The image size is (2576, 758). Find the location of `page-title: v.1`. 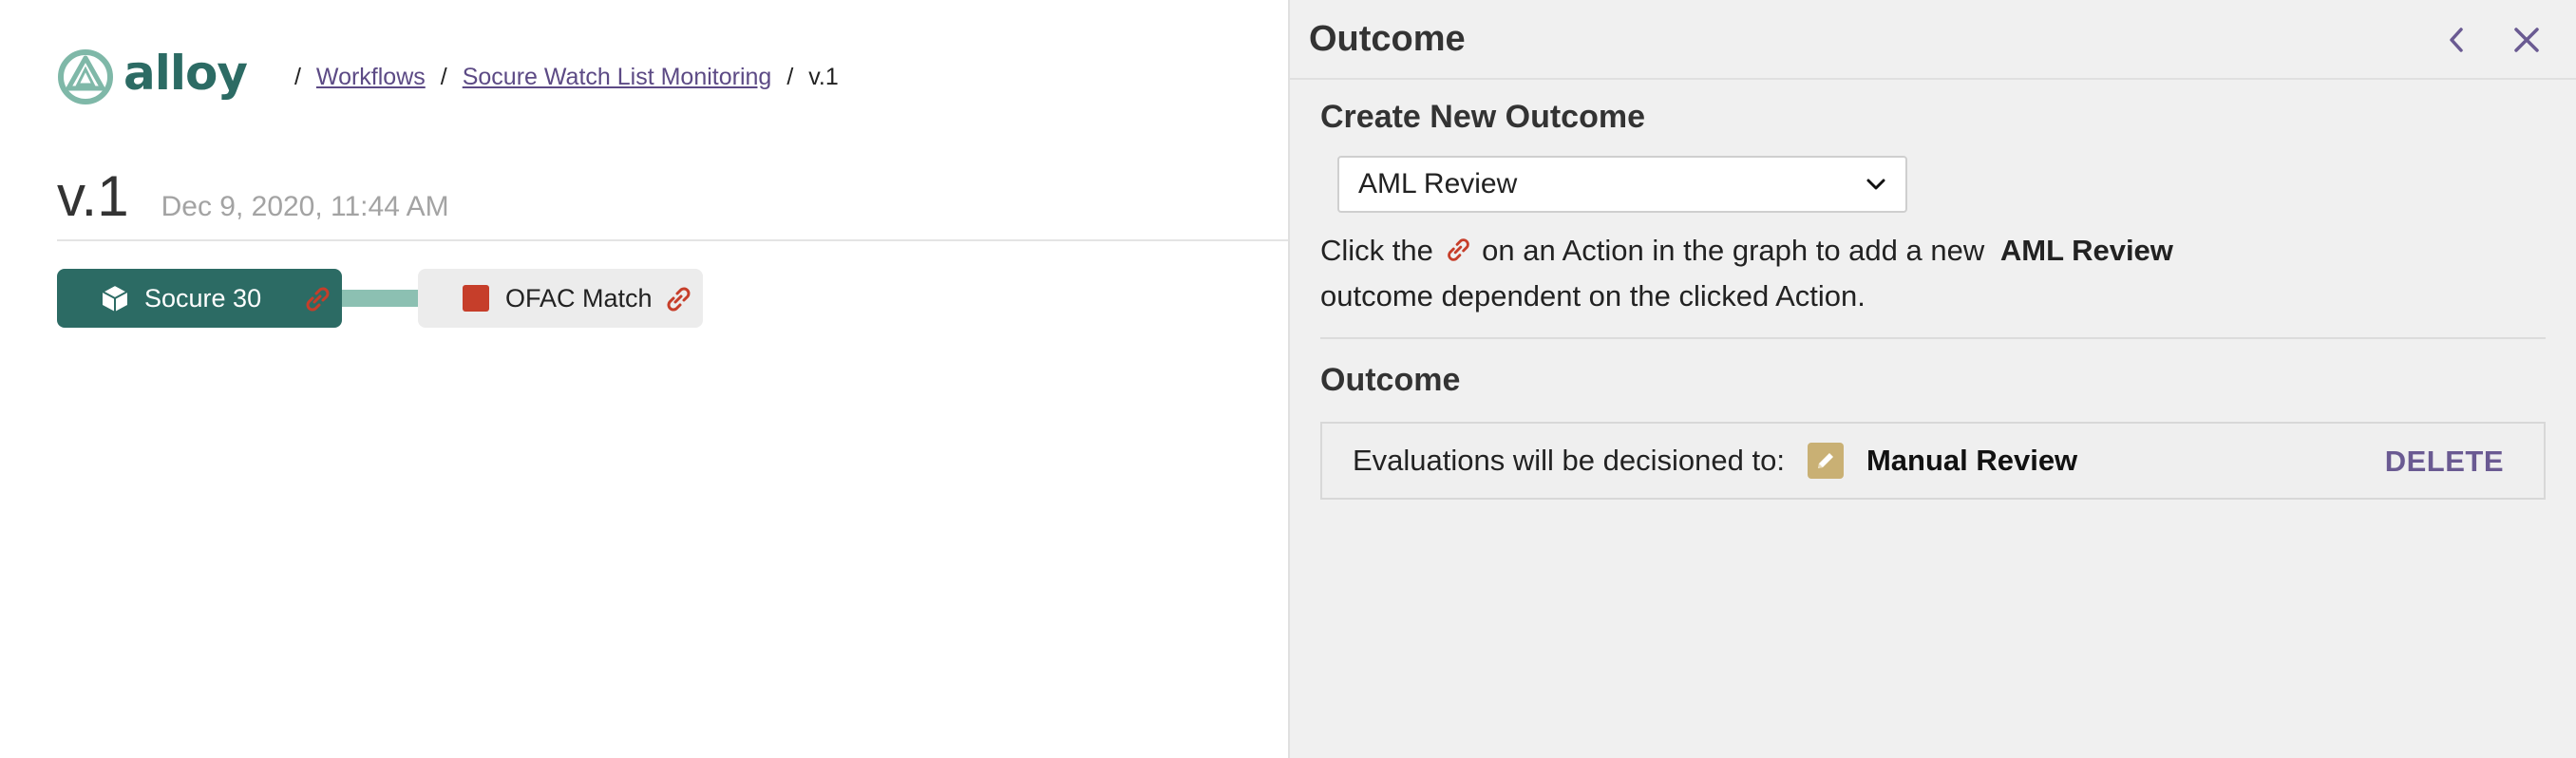

page-title: v.1 is located at coordinates (93, 196).